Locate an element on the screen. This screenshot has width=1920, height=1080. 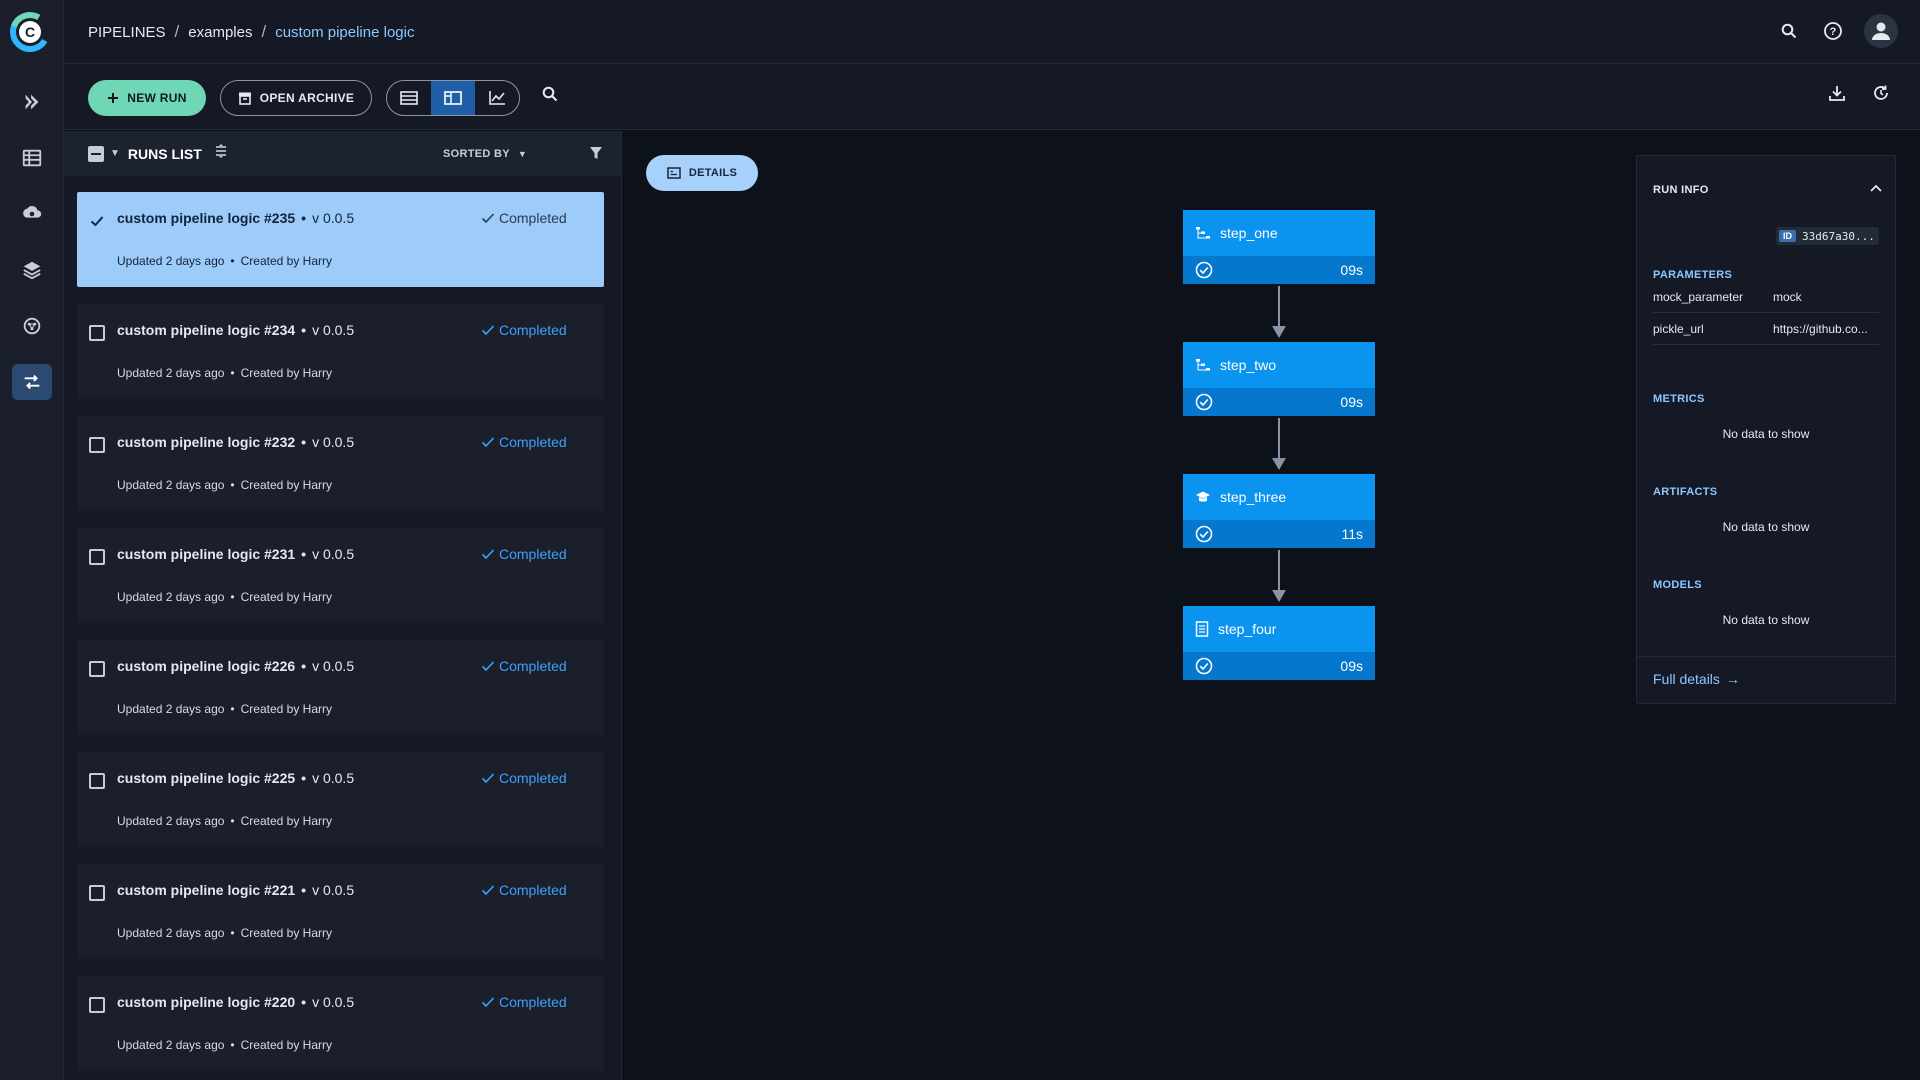
pipeline-step-node: step_four 09s is located at coordinates (1279, 643).